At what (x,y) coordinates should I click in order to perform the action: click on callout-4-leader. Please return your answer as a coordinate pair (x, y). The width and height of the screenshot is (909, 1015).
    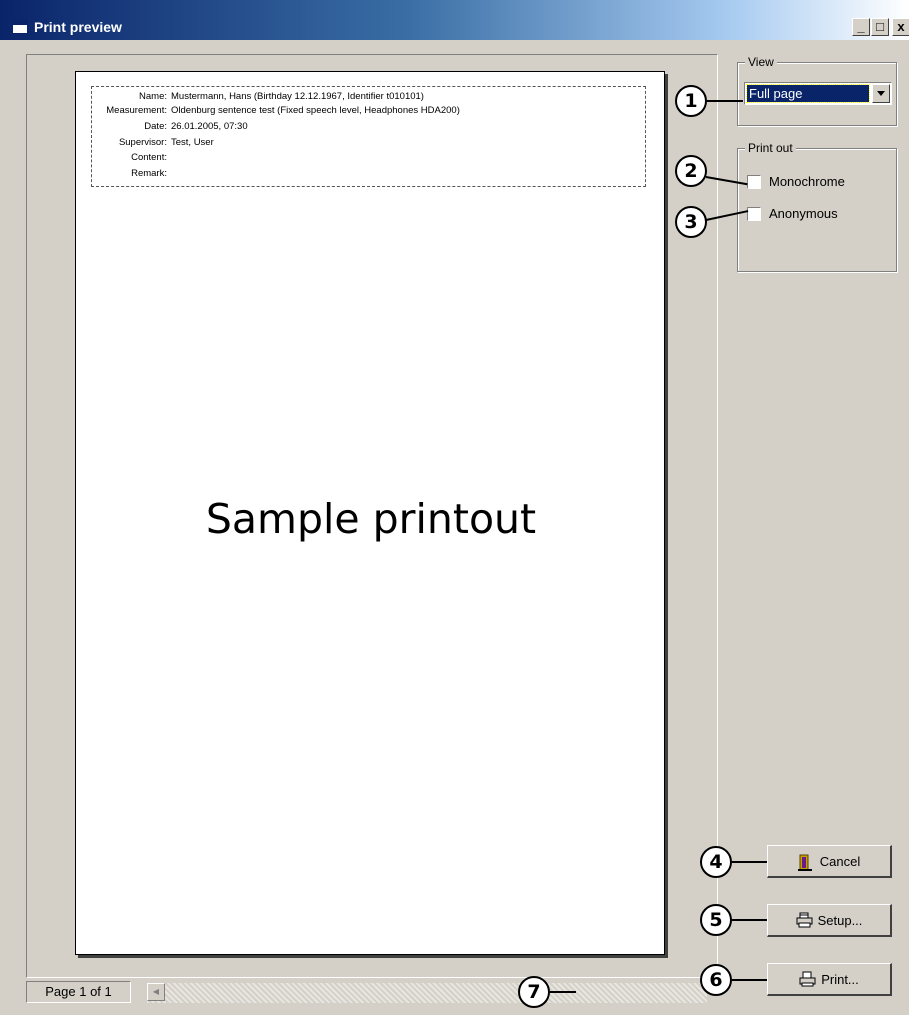
    Looking at the image, I should click on (749, 862).